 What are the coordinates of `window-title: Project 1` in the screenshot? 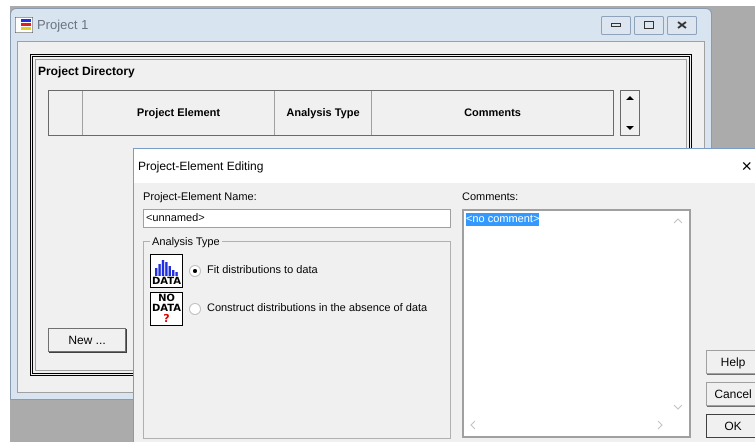 It's located at (62, 25).